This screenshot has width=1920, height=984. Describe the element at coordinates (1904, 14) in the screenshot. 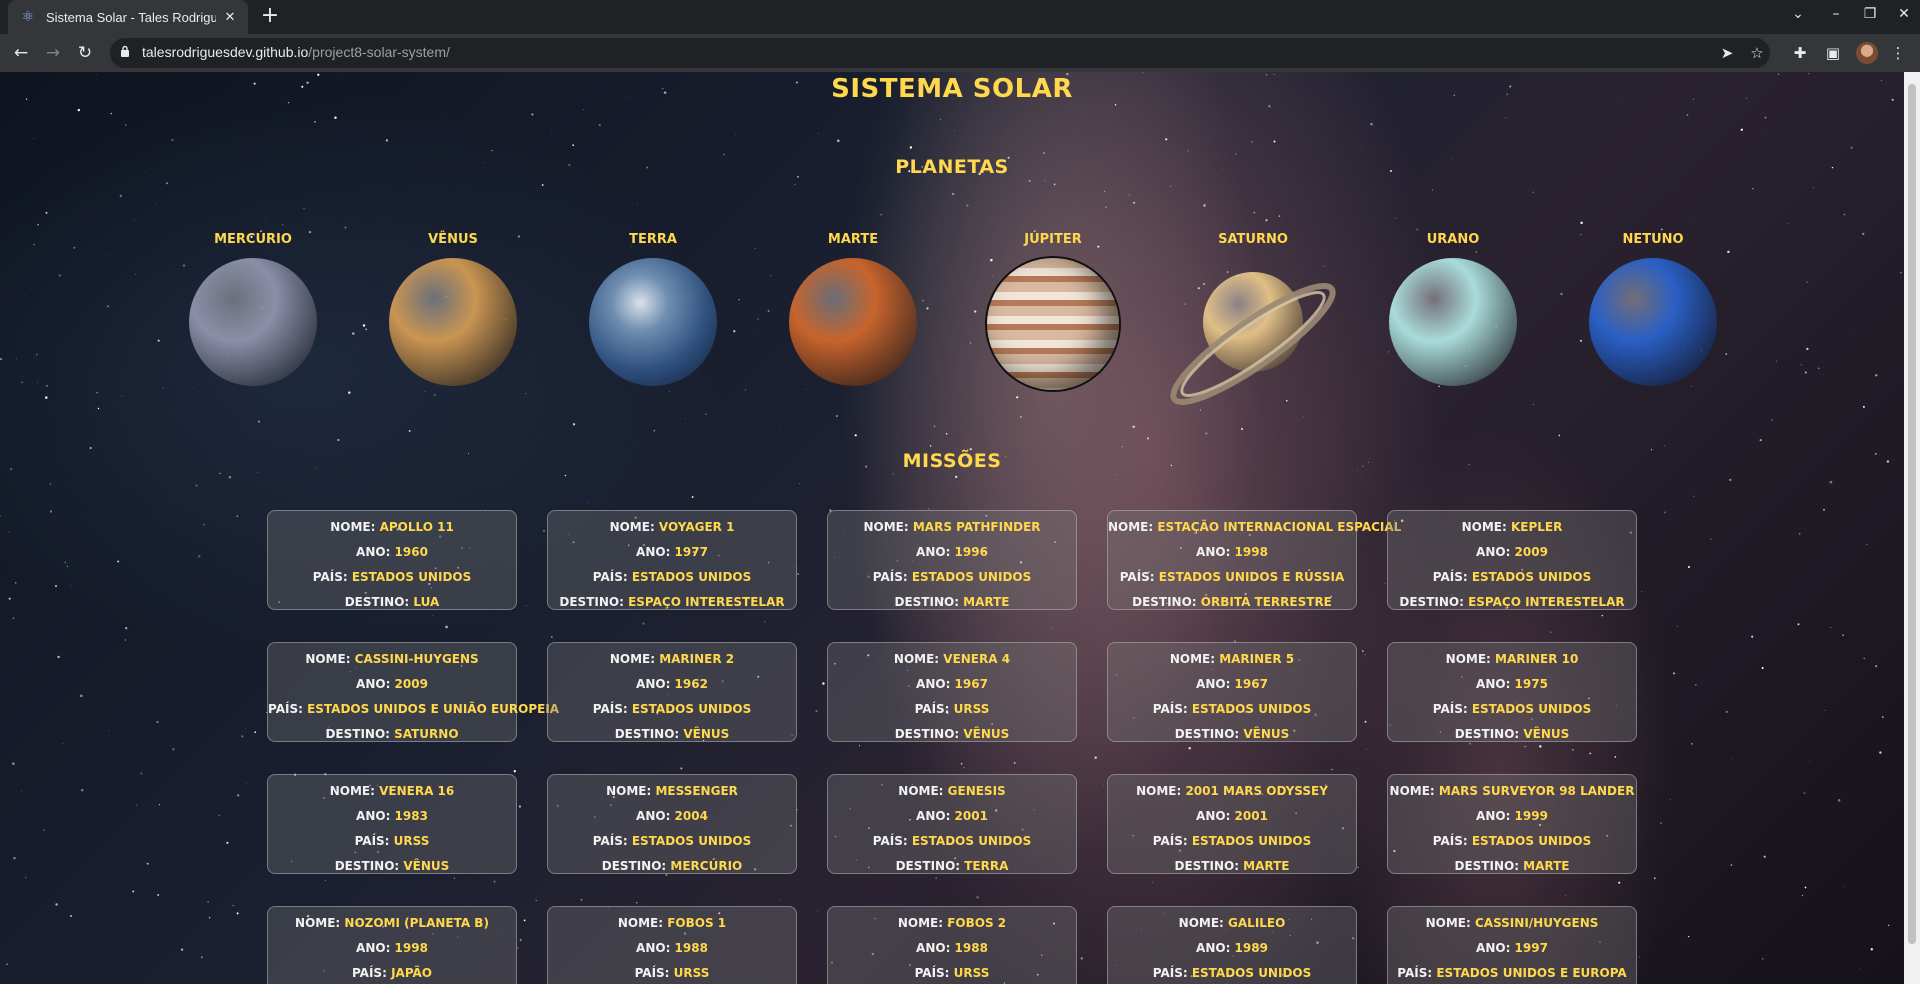

I see `close-window-button: ✕` at that location.